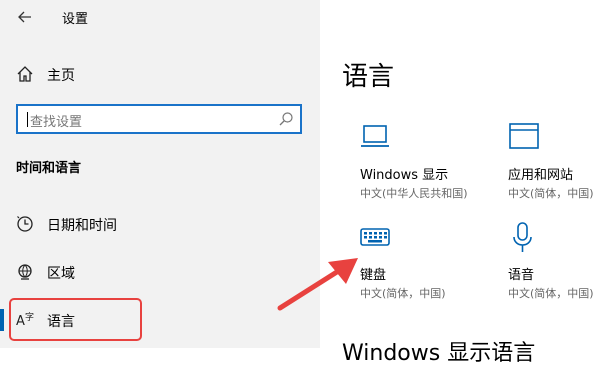 This screenshot has width=600, height=367. Describe the element at coordinates (82, 226) in the screenshot. I see `nav-item-label: 日期和时间` at that location.